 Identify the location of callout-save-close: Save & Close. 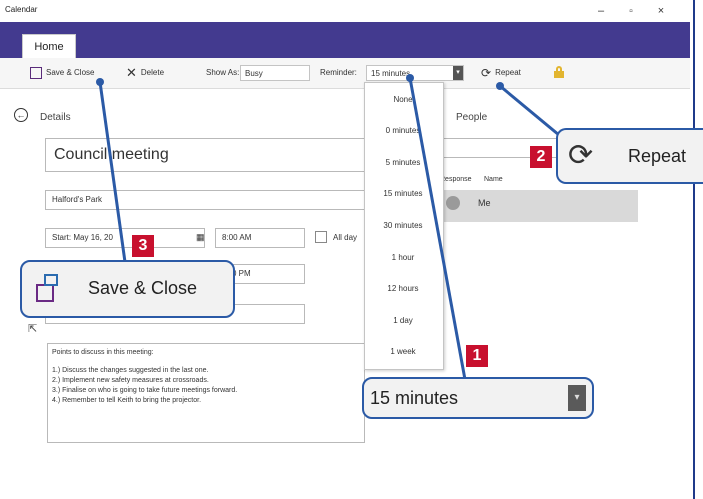
(127, 289).